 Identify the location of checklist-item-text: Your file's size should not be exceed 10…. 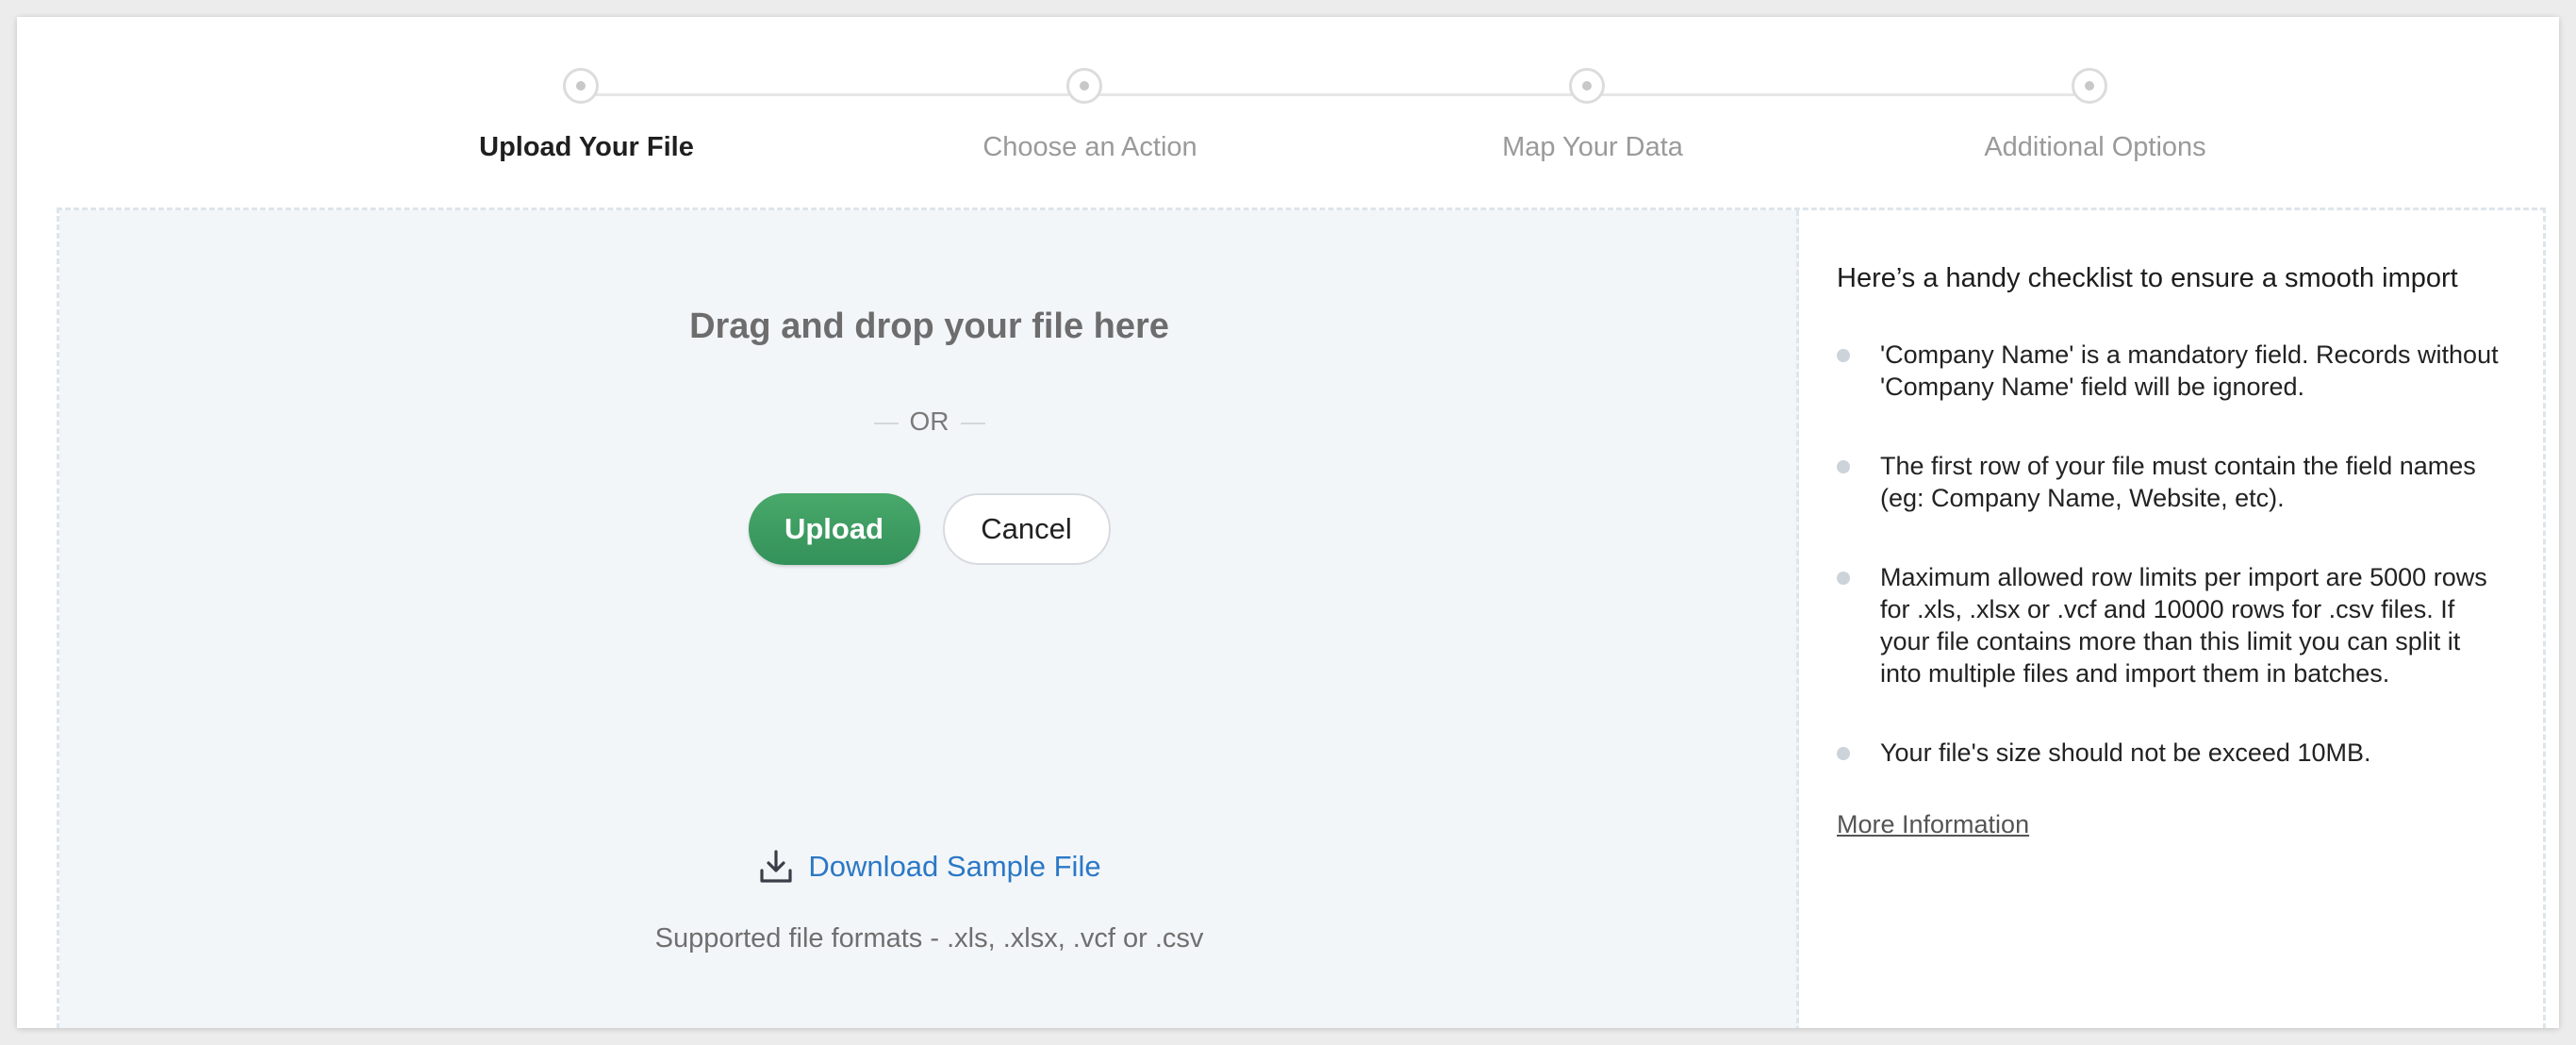
(2125, 752).